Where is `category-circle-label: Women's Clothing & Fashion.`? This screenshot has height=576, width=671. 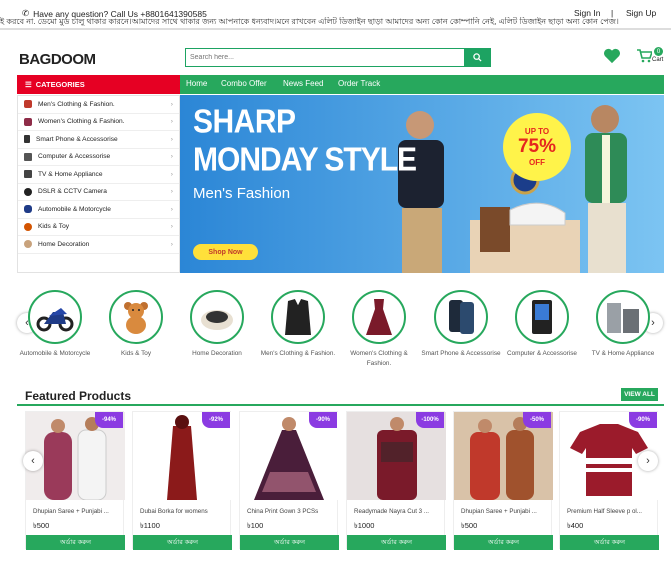 category-circle-label: Women's Clothing & Fashion. is located at coordinates (379, 358).